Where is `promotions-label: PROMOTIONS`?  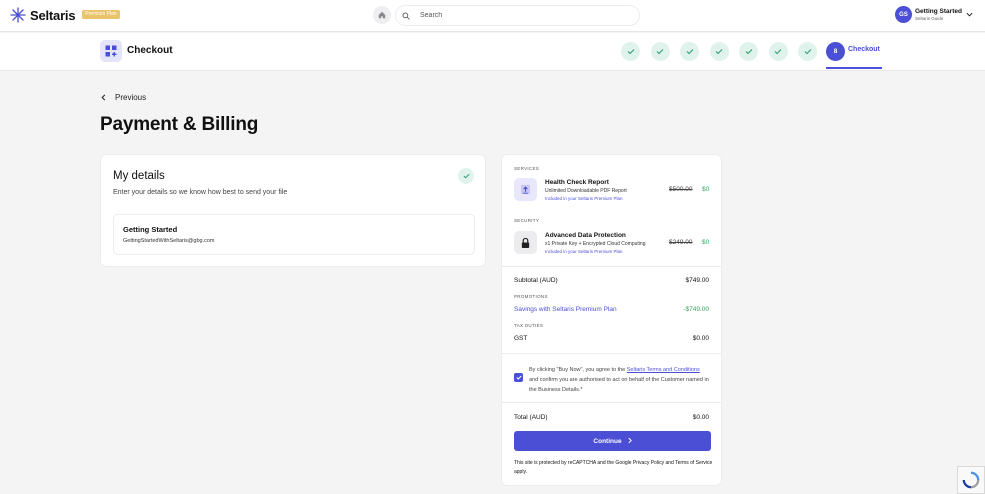 promotions-label: PROMOTIONS is located at coordinates (531, 296).